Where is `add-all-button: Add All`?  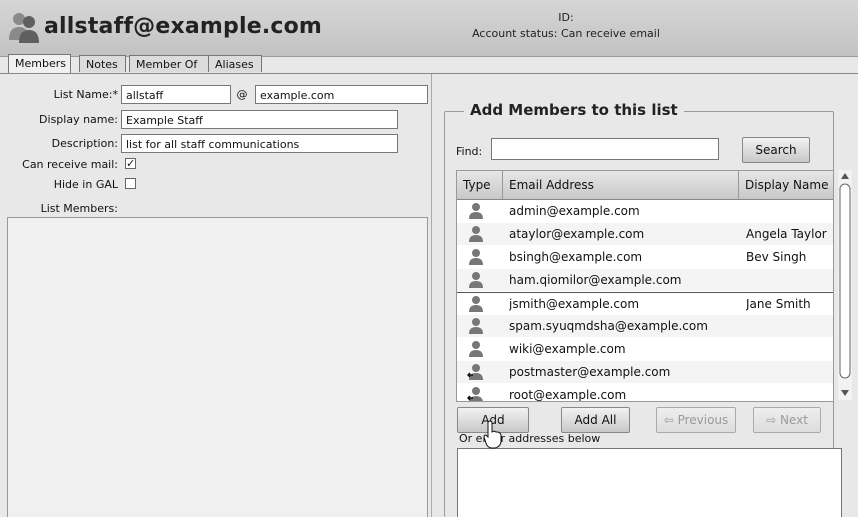 add-all-button: Add All is located at coordinates (595, 420).